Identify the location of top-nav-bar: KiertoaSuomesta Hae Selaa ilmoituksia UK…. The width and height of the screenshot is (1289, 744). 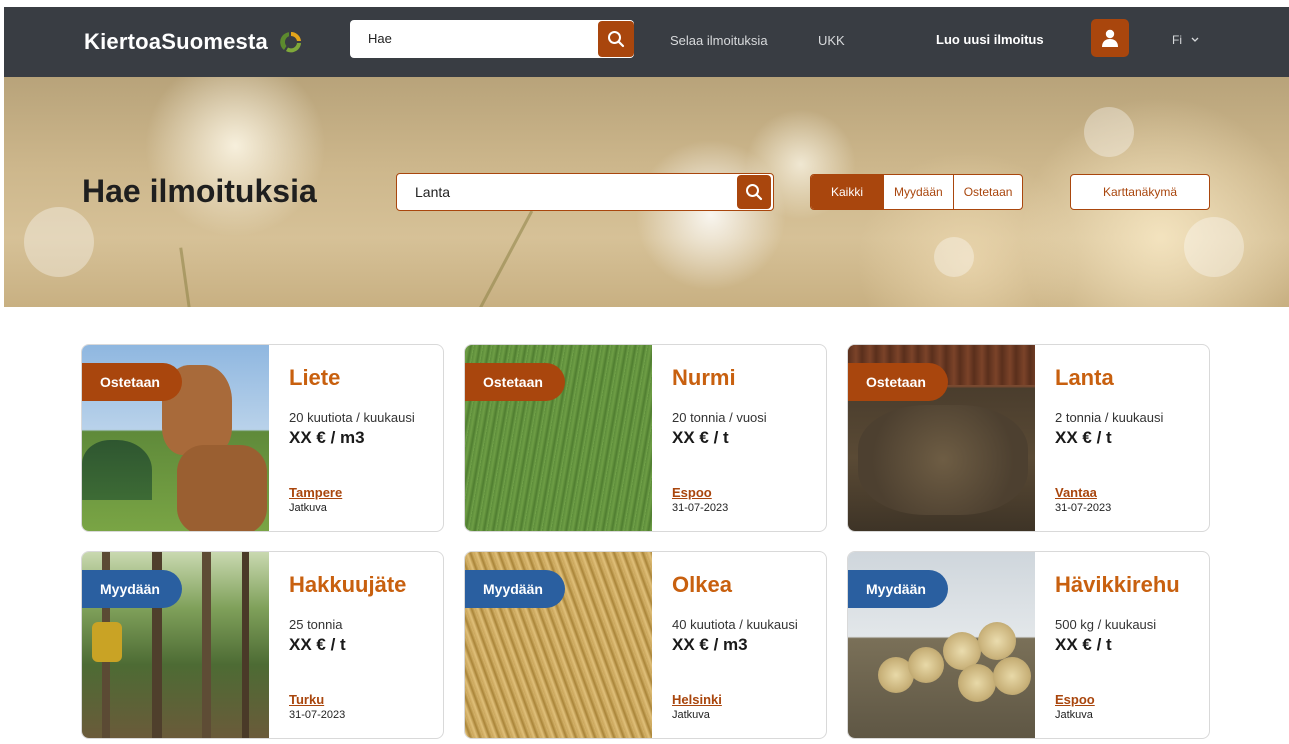
(646, 42).